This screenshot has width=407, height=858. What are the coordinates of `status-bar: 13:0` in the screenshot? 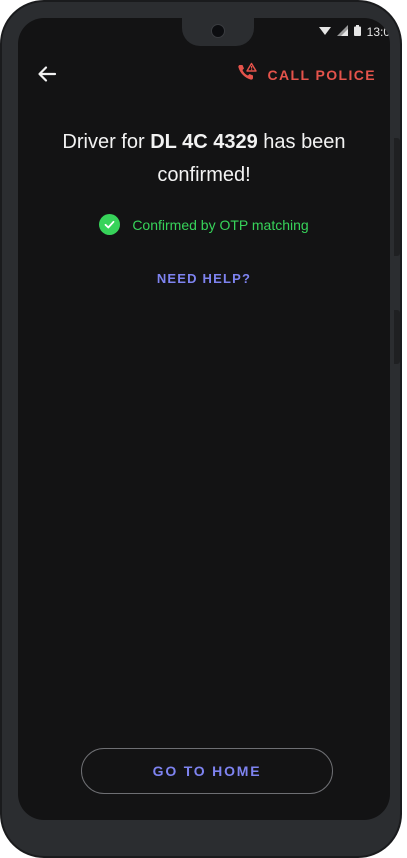 It's located at (354, 32).